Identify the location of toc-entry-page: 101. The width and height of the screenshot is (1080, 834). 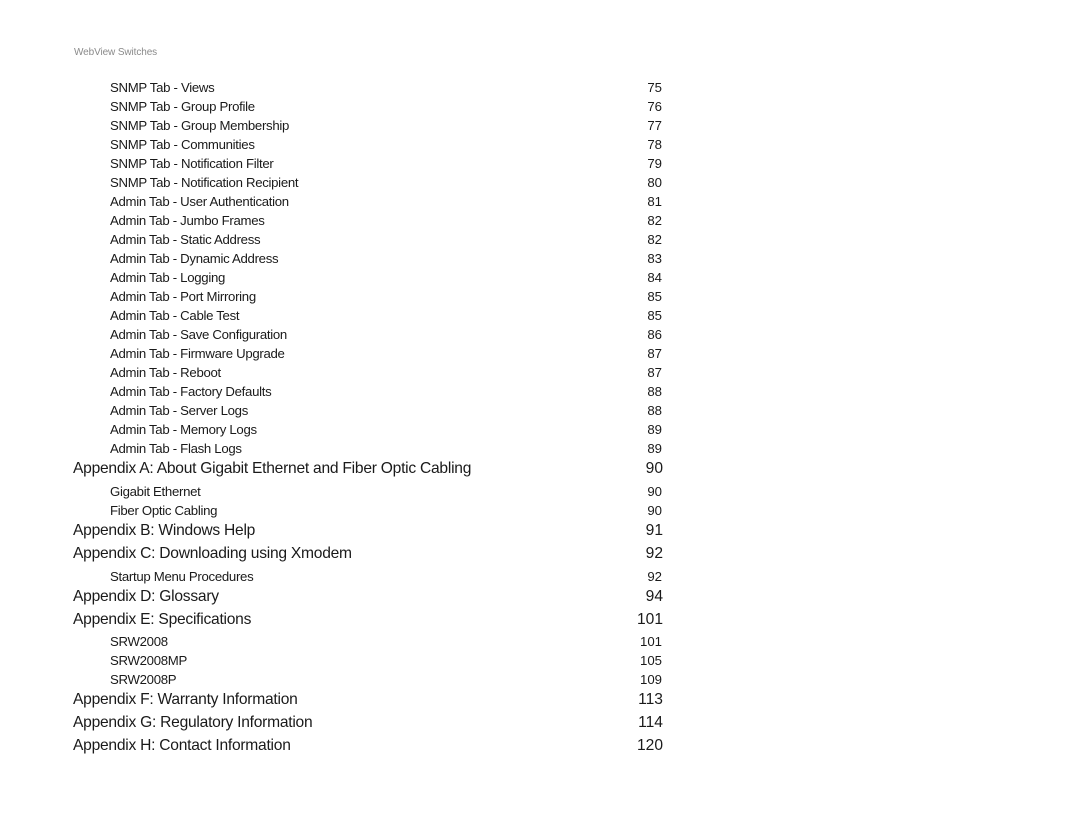
(650, 641).